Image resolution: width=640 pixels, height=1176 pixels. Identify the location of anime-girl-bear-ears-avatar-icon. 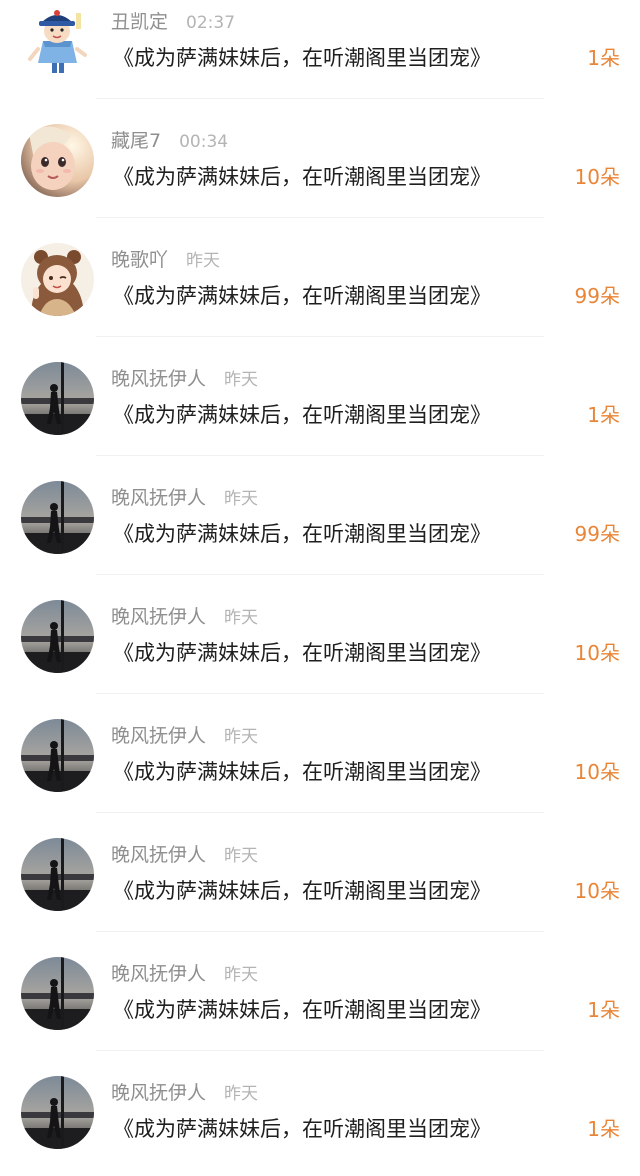
(57, 279).